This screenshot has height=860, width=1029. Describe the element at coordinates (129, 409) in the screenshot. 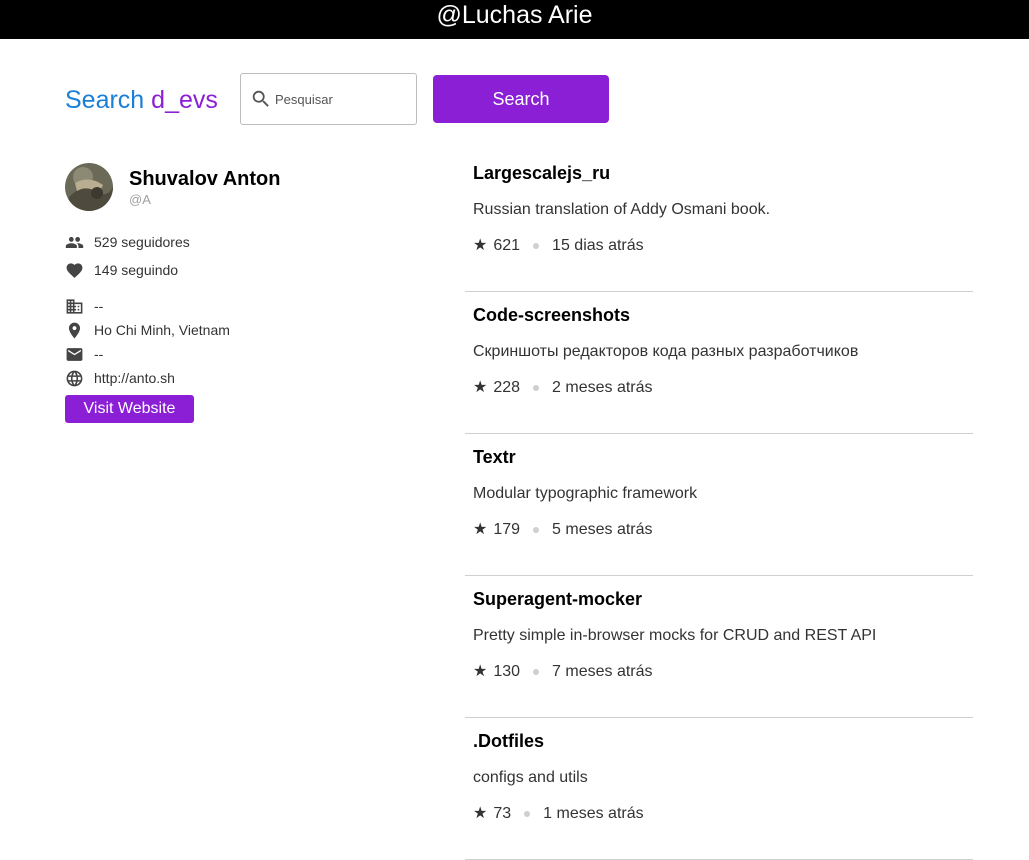

I see `visit-website-button: Visit Website` at that location.